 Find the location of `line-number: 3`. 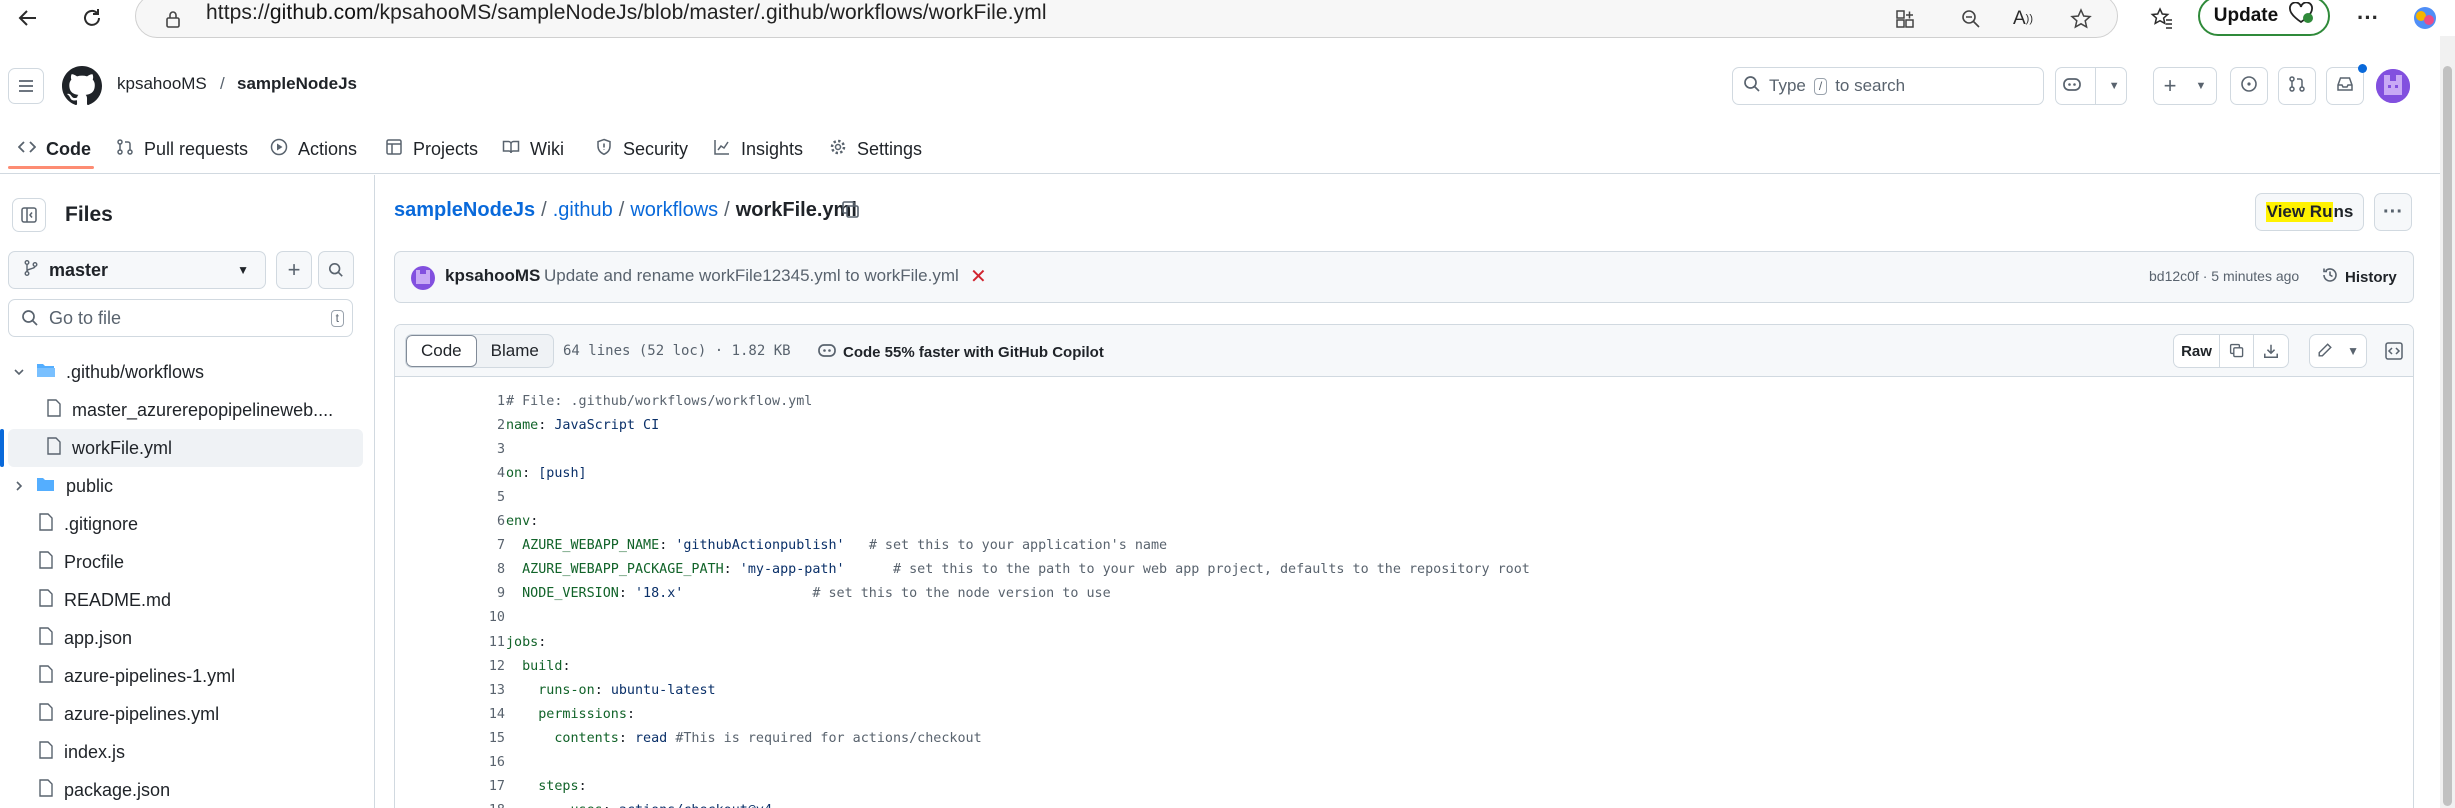

line-number: 3 is located at coordinates (450, 449).